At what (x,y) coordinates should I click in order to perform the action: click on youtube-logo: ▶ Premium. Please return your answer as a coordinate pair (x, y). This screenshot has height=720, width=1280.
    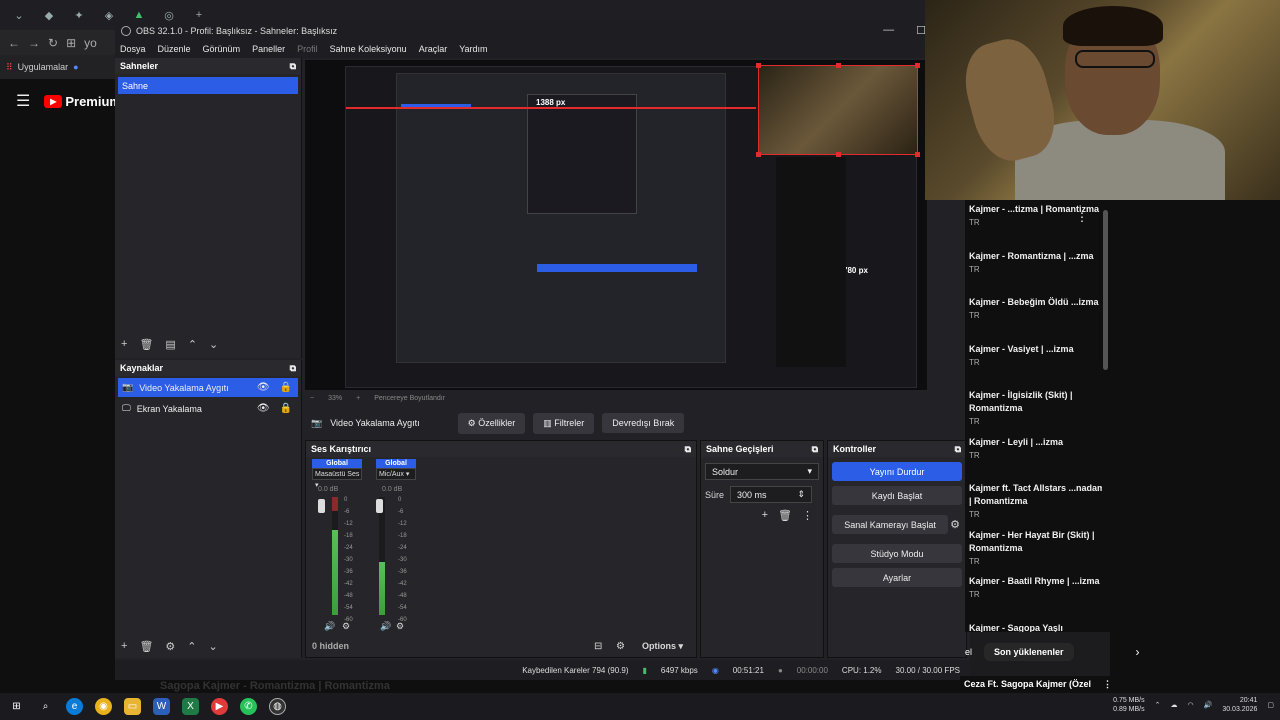
    Looking at the image, I should click on (82, 101).